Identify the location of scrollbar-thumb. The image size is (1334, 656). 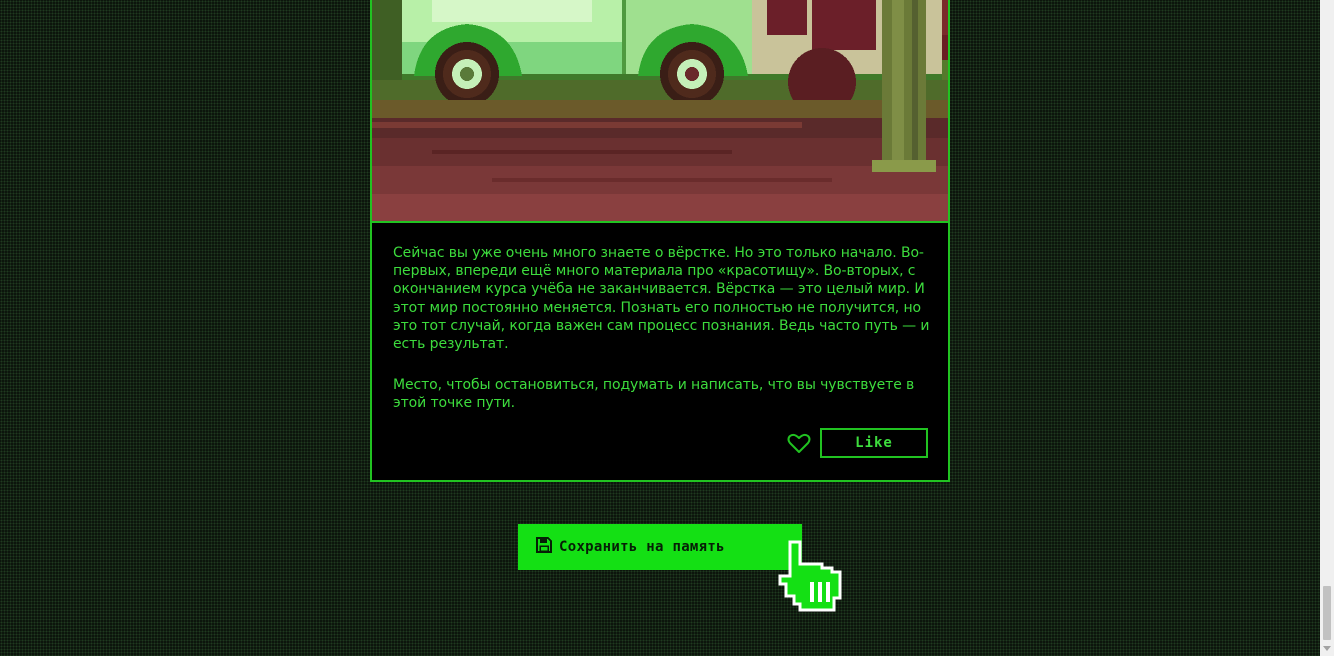
(1327, 613).